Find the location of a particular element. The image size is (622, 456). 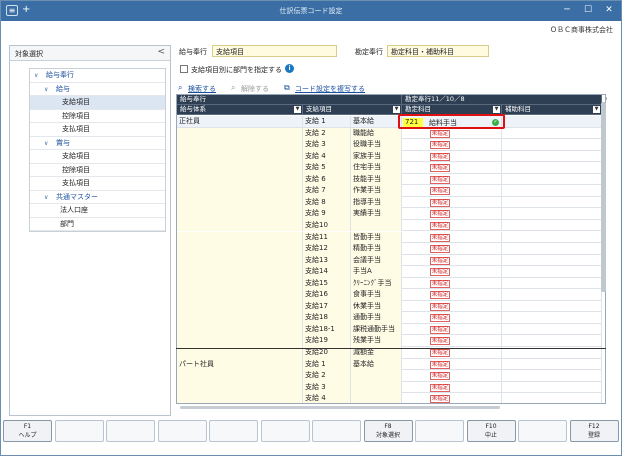

table-row: 支給11 皆勤手当 未指定 is located at coordinates (389, 237).